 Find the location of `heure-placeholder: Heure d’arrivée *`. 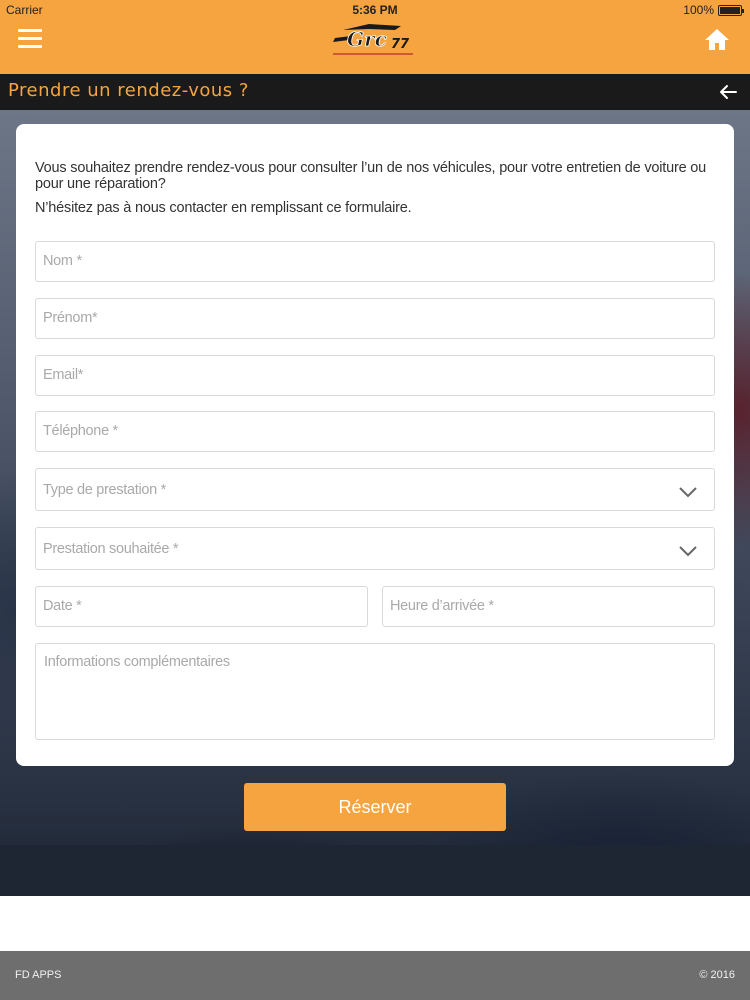

heure-placeholder: Heure d’arrivée * is located at coordinates (442, 606).